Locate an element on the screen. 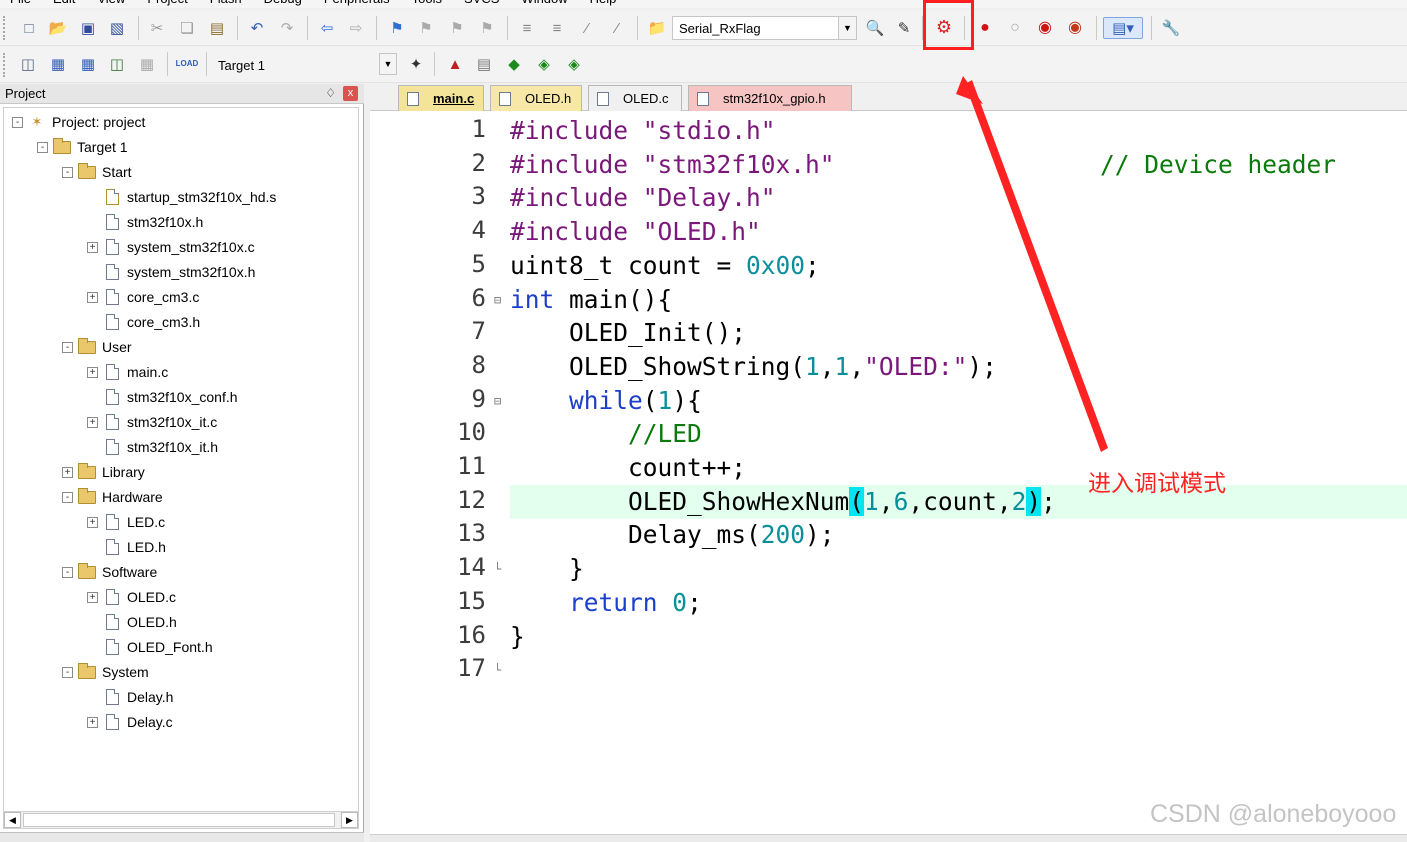 The width and height of the screenshot is (1407, 842). cut-icon: ✂ is located at coordinates (157, 28).